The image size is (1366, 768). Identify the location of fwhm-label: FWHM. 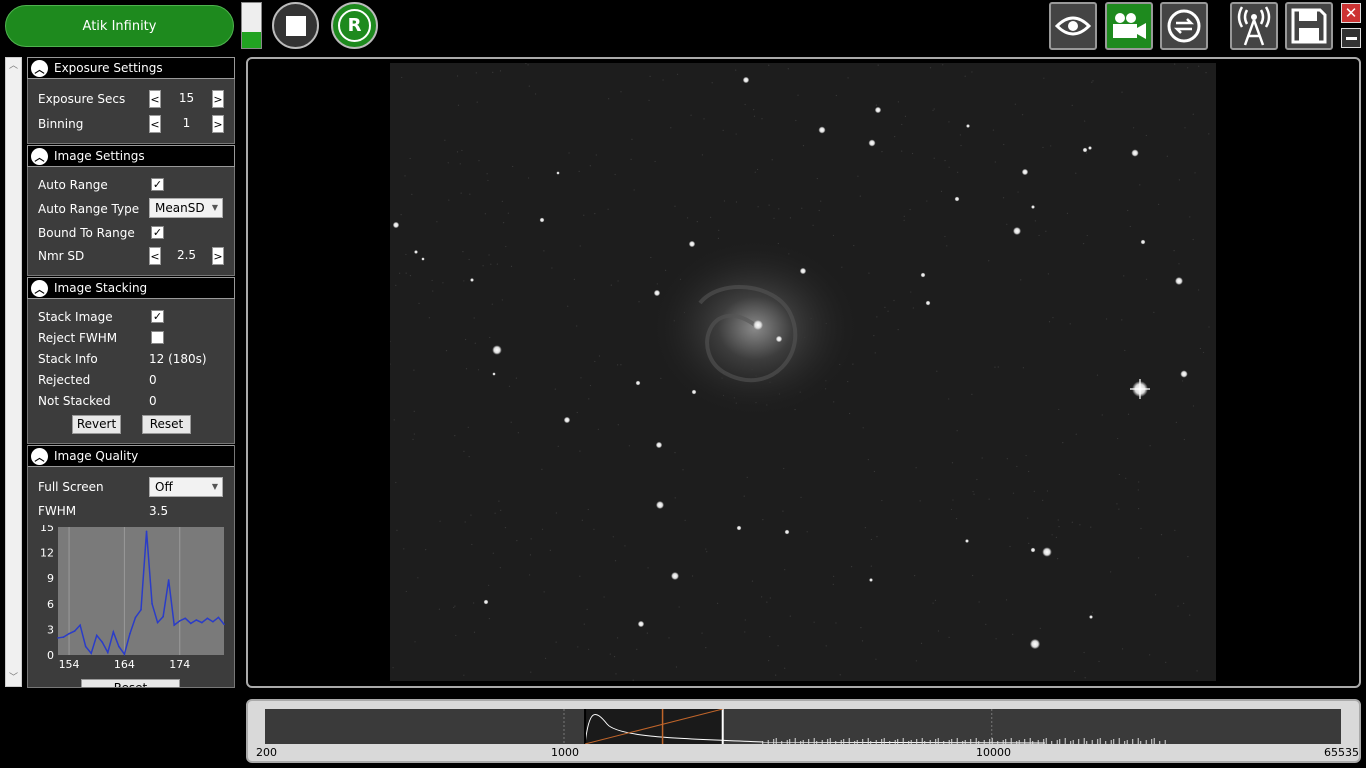
(57, 511).